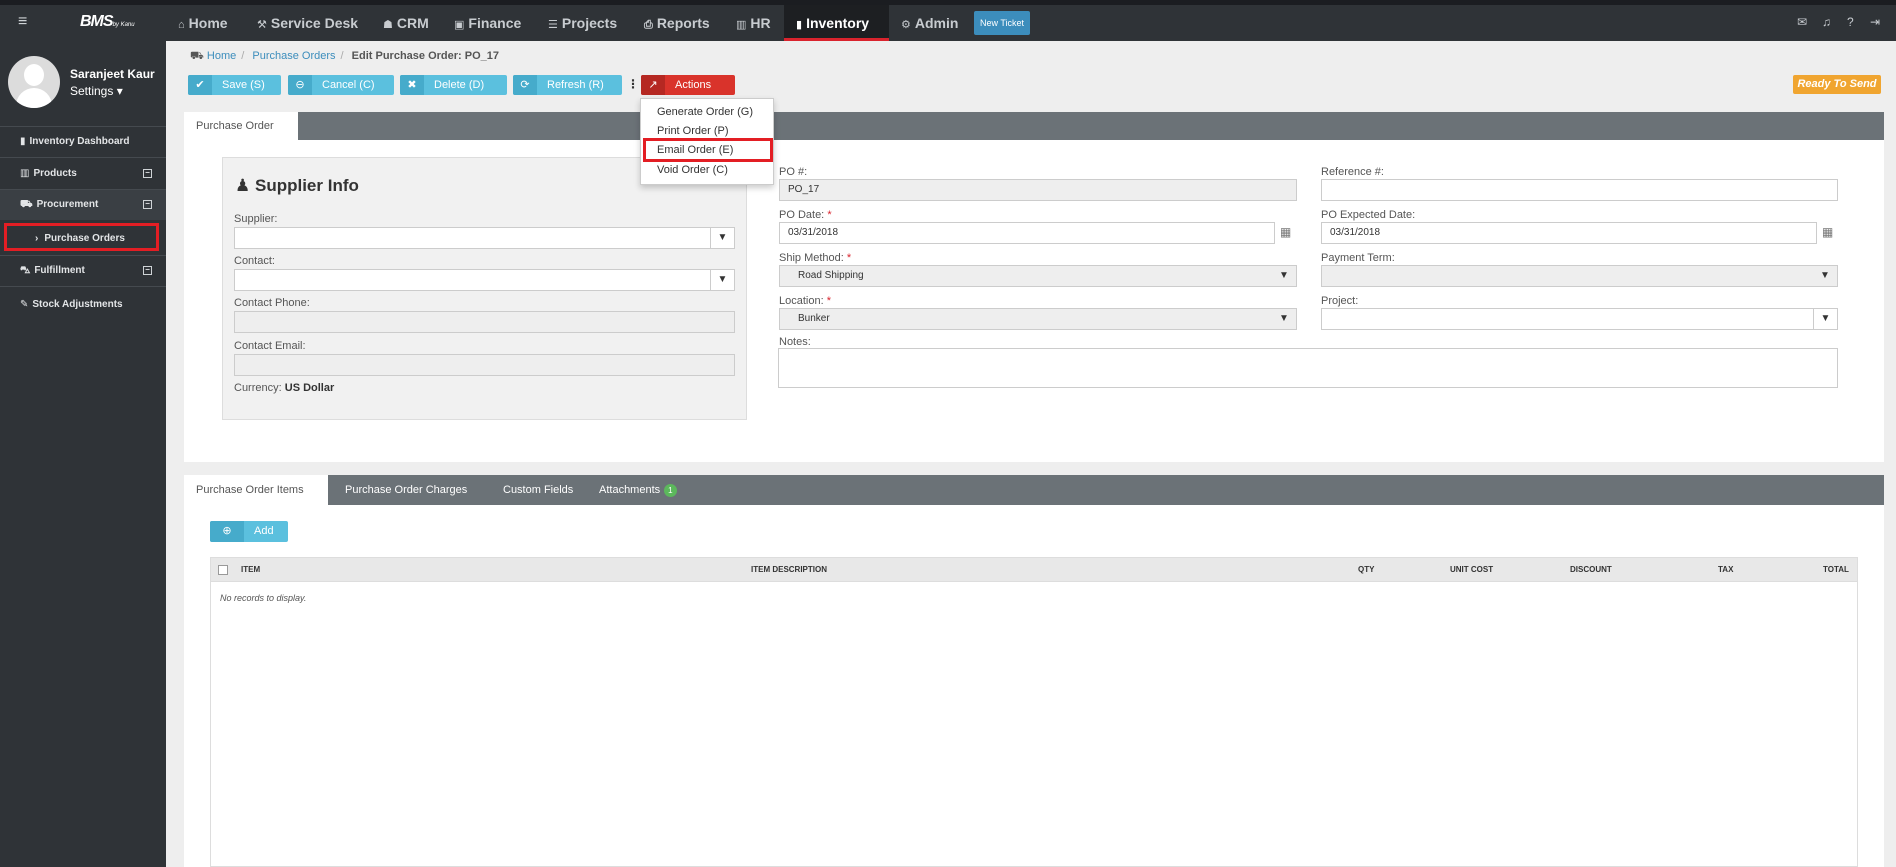  What do you see at coordinates (197, 56) in the screenshot?
I see `breadcrumb-home-icon: ⛟` at bounding box center [197, 56].